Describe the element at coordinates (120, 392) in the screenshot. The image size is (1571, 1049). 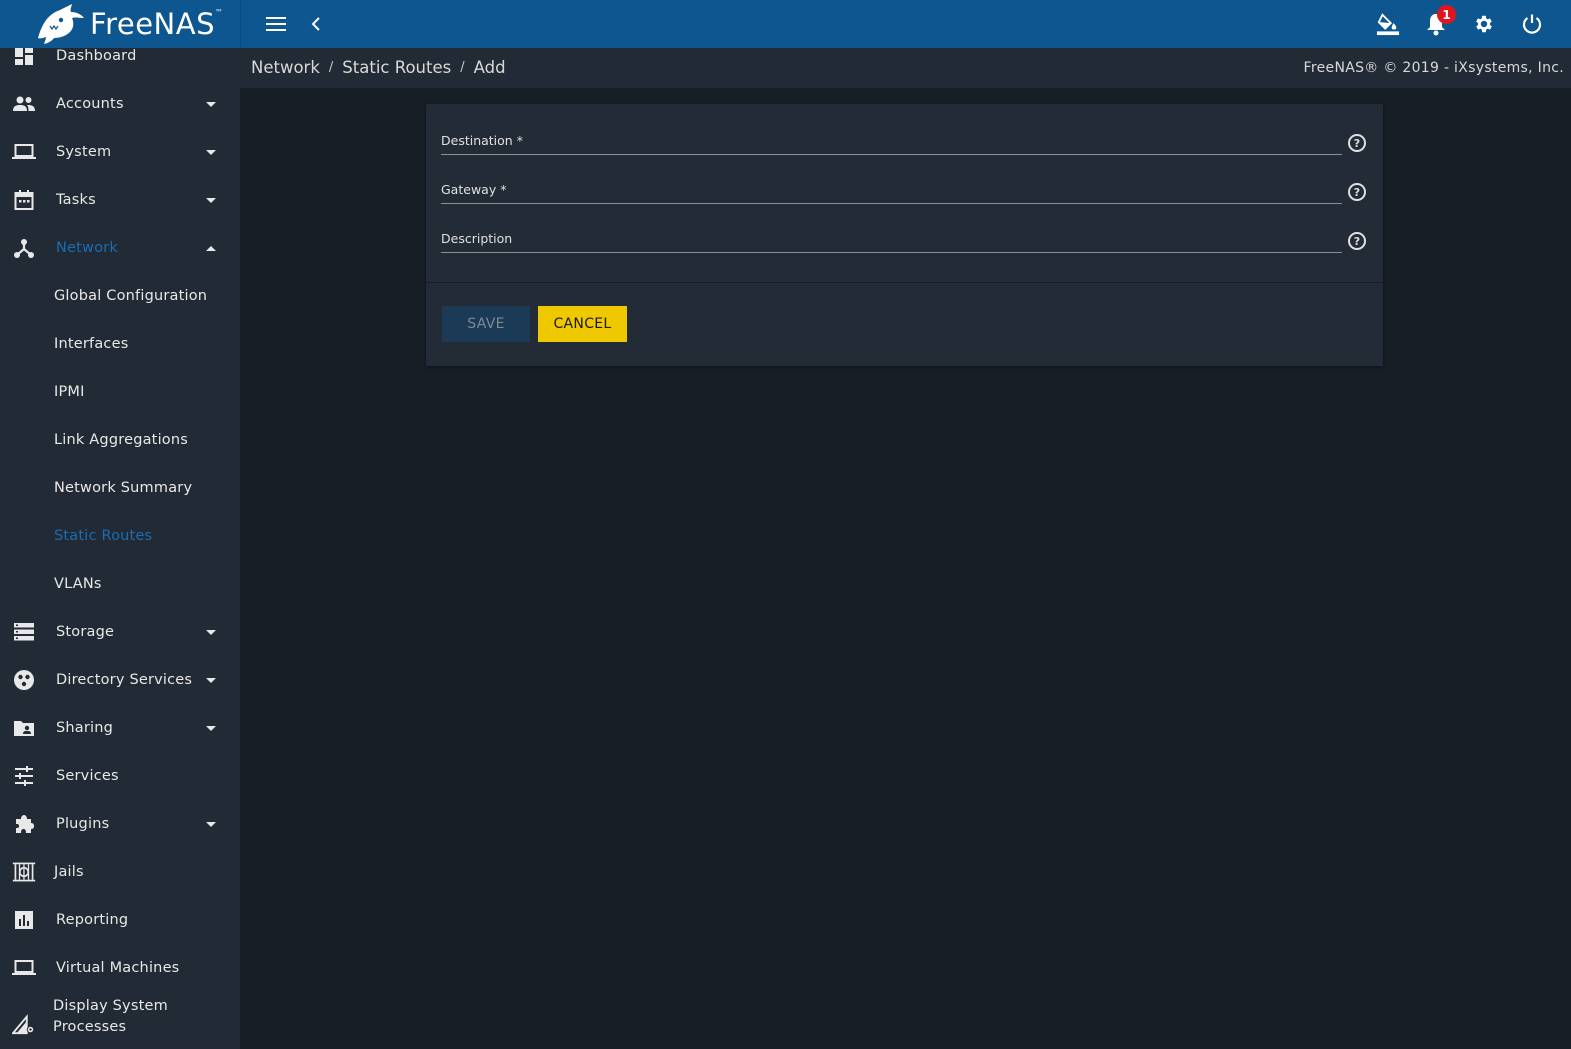
I see `sidebar-subitem-ipmi: IPMI` at that location.